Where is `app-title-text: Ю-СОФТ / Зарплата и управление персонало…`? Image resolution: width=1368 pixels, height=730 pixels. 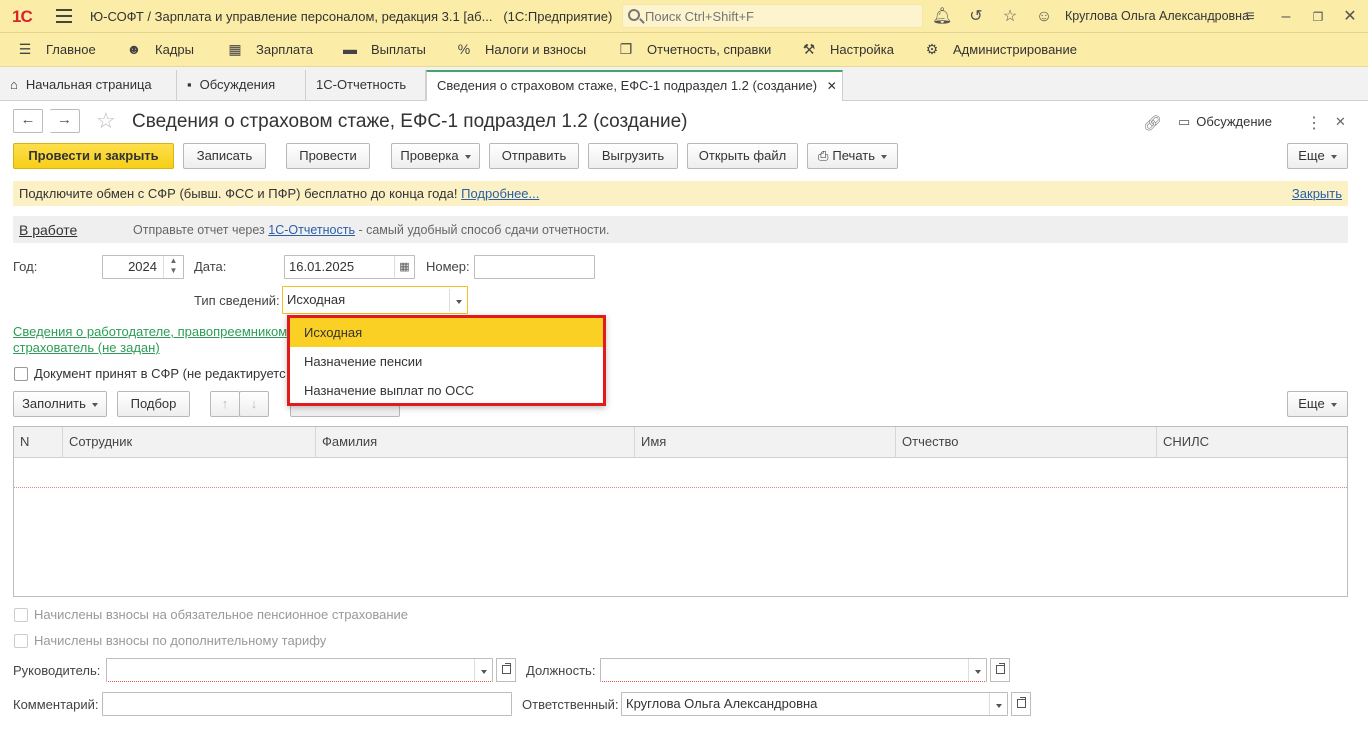 app-title-text: Ю-СОФТ / Зарплата и управление персонало… is located at coordinates (291, 16).